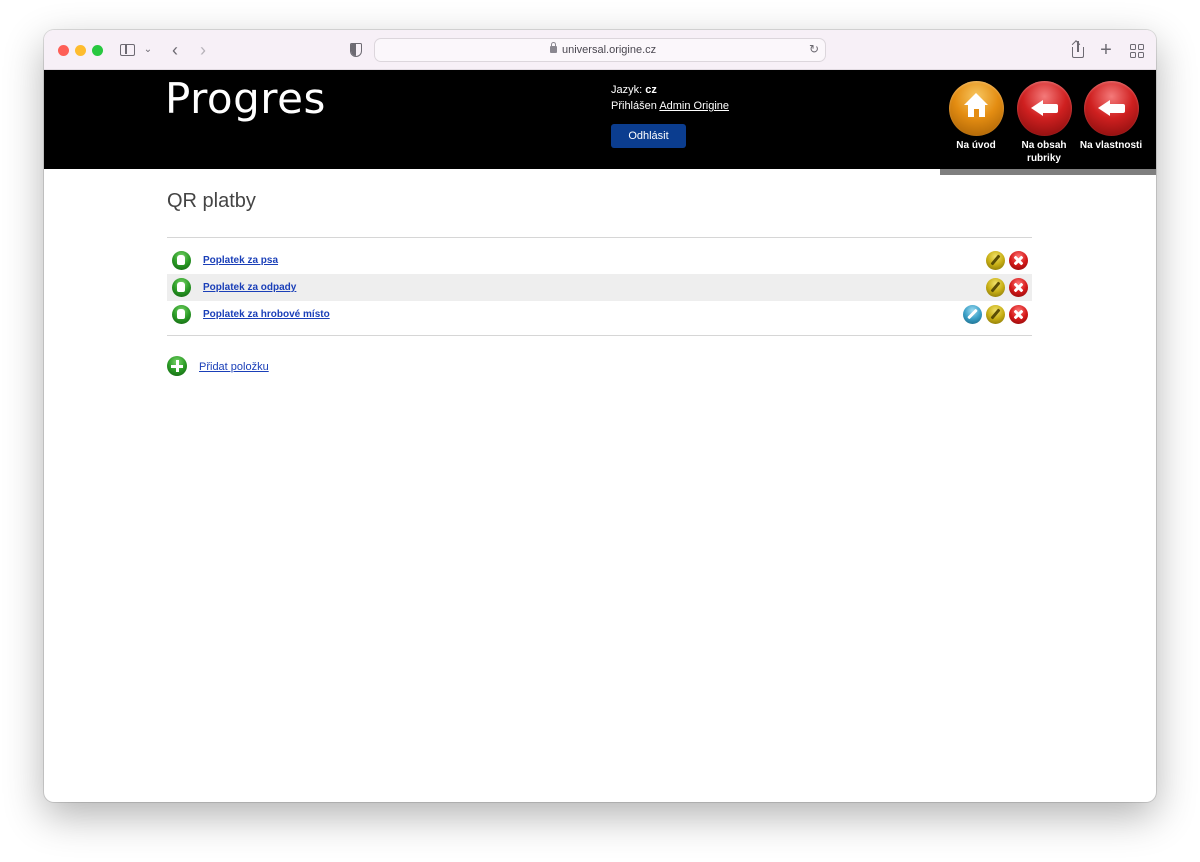 This screenshot has height=862, width=1200. I want to click on address-url: universal.origine.cz, so click(609, 50).